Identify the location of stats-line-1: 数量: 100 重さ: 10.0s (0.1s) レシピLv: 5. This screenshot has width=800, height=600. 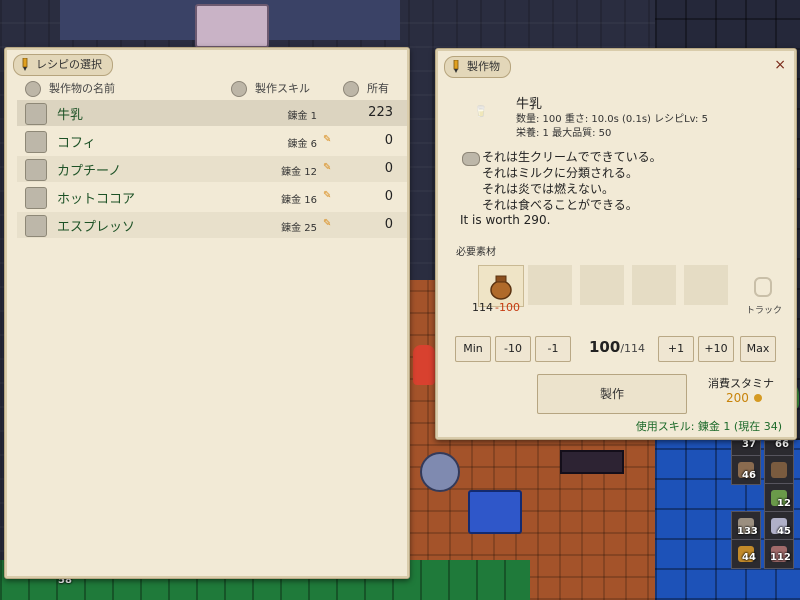
(612, 119).